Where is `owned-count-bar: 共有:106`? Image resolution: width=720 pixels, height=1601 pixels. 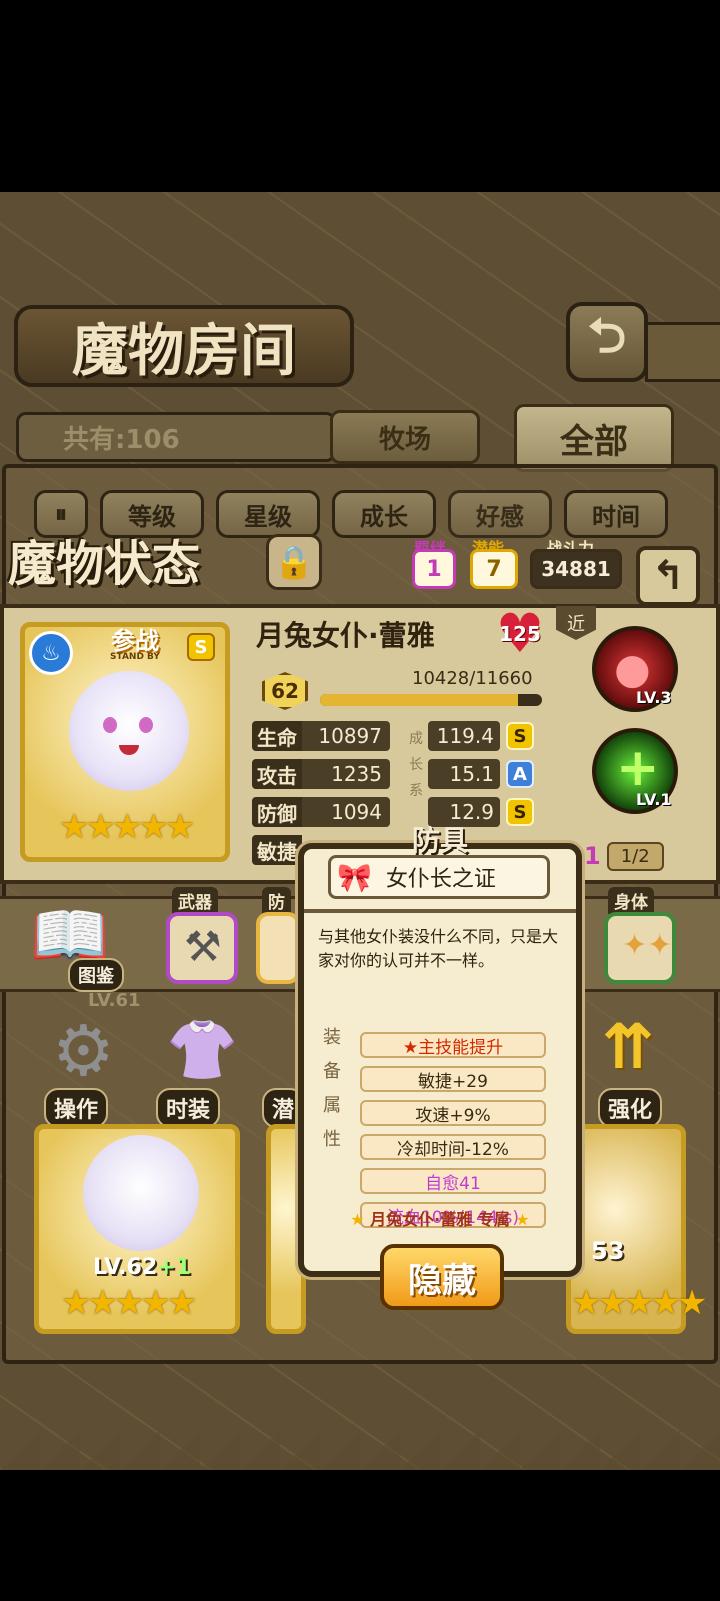
owned-count-bar: 共有:106 is located at coordinates (176, 437).